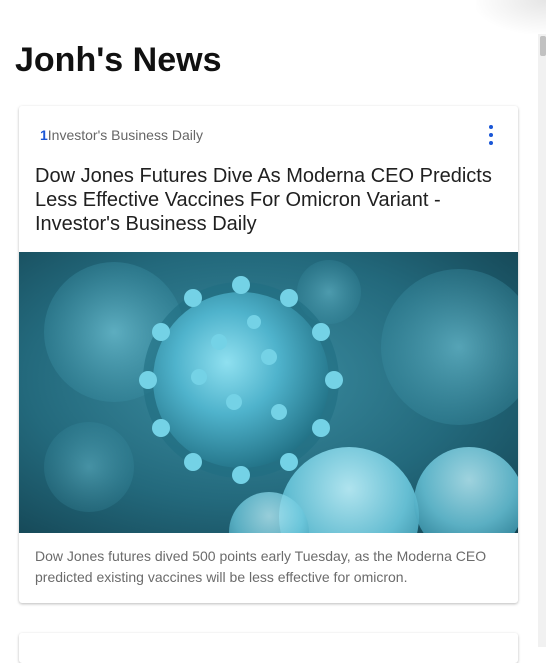 The height and width of the screenshot is (663, 546). I want to click on article-index: 1, so click(44, 135).